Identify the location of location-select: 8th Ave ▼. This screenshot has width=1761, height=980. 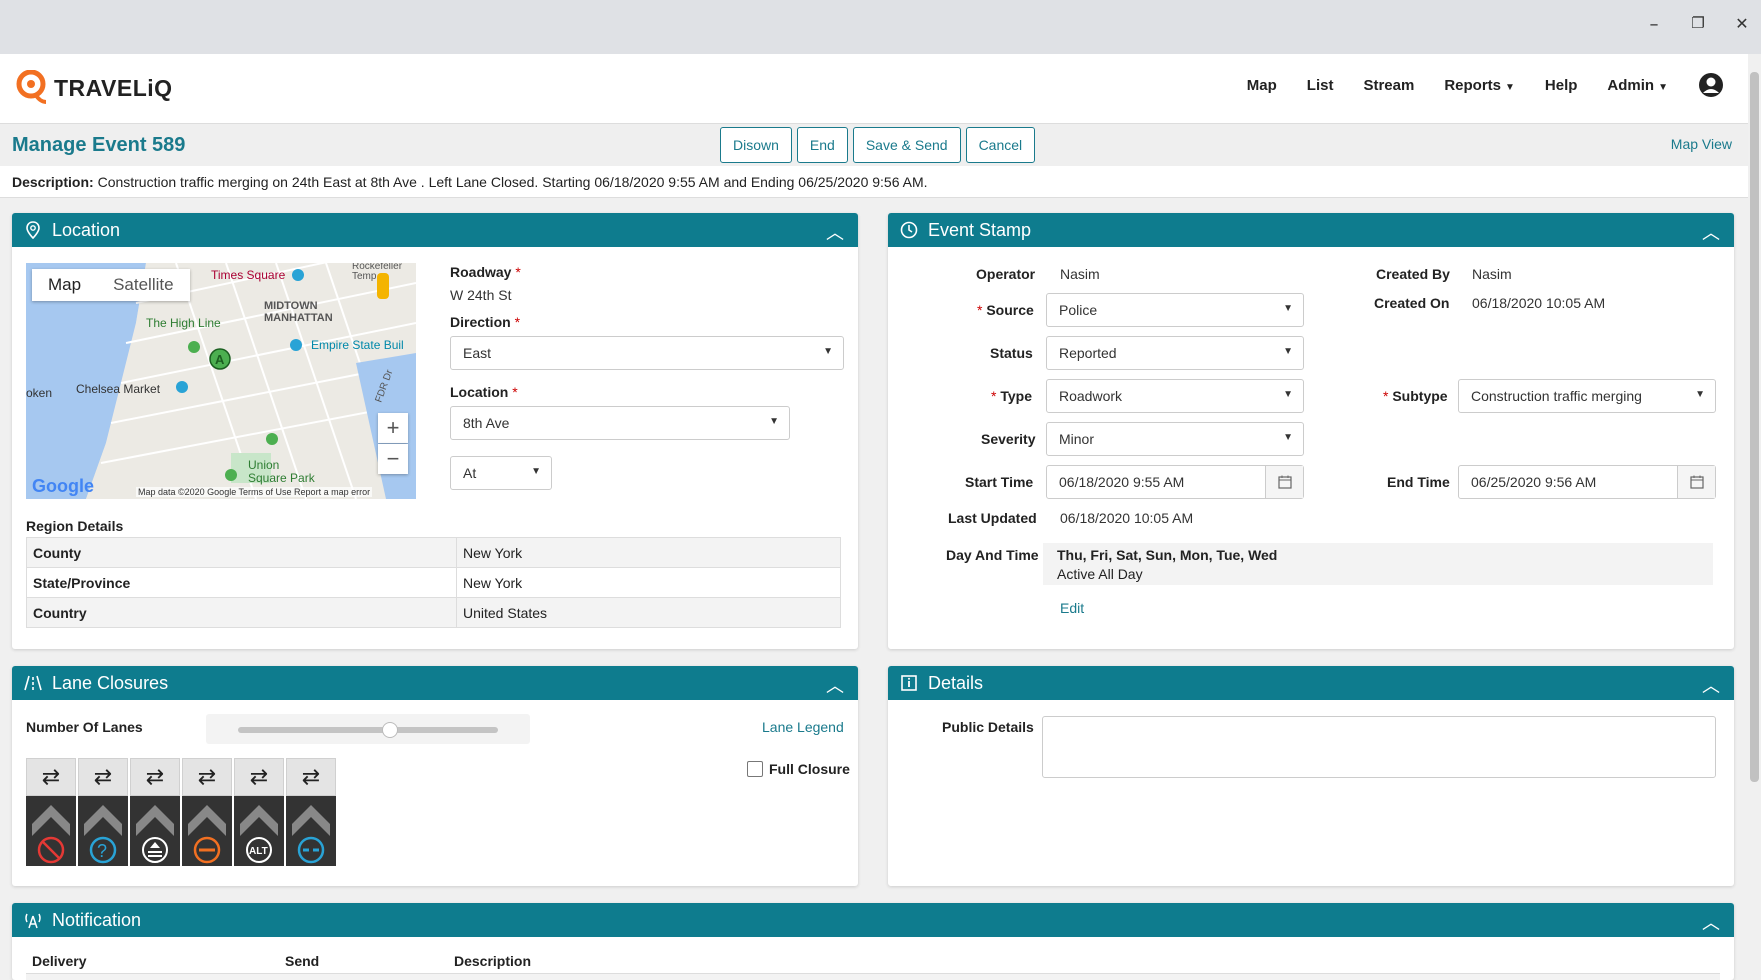
(620, 423).